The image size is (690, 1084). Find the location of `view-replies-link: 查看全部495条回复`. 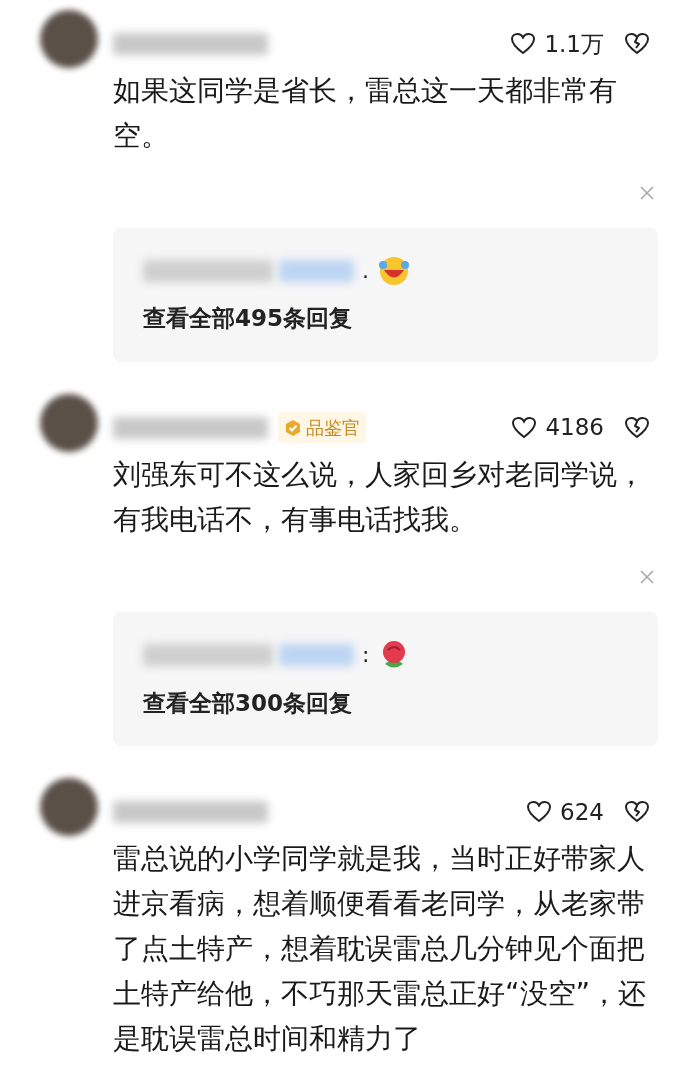

view-replies-link: 查看全部495条回复 is located at coordinates (385, 318).